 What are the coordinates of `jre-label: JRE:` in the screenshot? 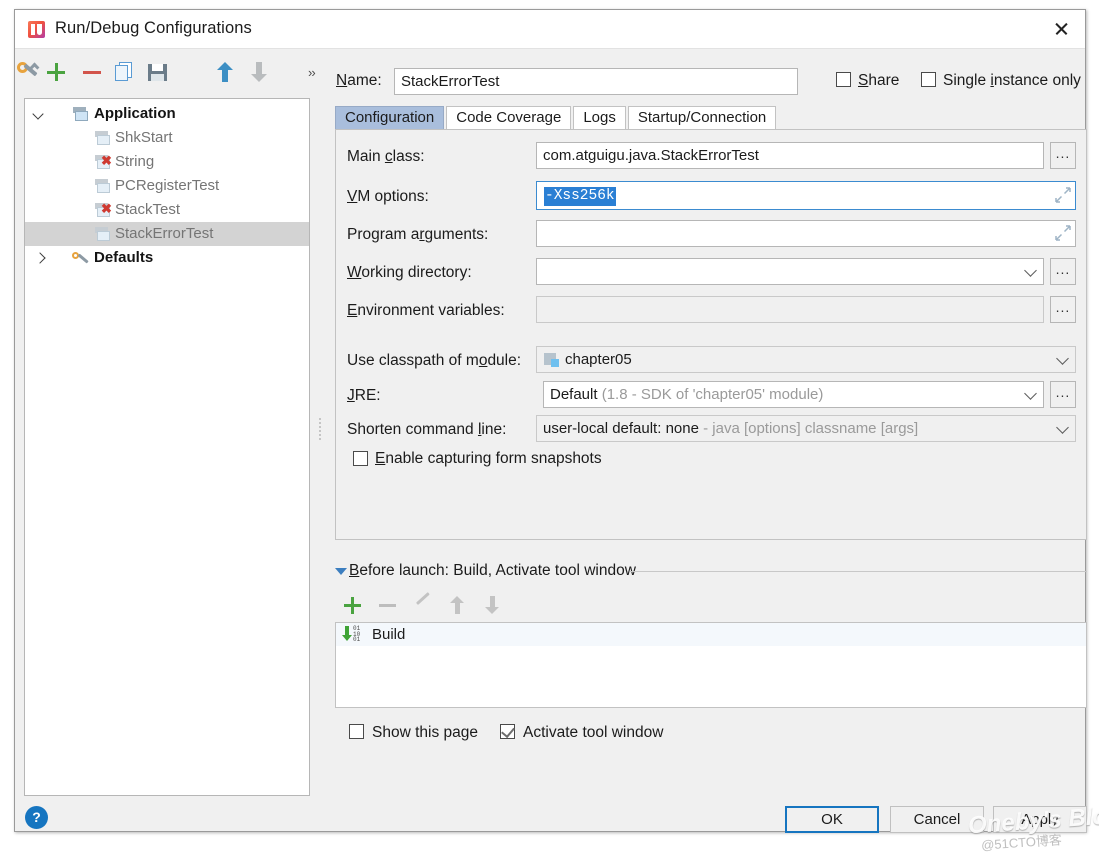 It's located at (364, 395).